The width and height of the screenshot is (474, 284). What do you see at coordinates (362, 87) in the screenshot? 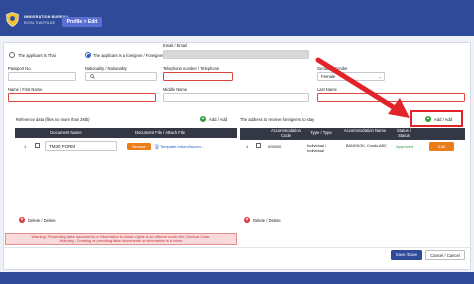
I see `annotation-arrow-icon` at bounding box center [362, 87].